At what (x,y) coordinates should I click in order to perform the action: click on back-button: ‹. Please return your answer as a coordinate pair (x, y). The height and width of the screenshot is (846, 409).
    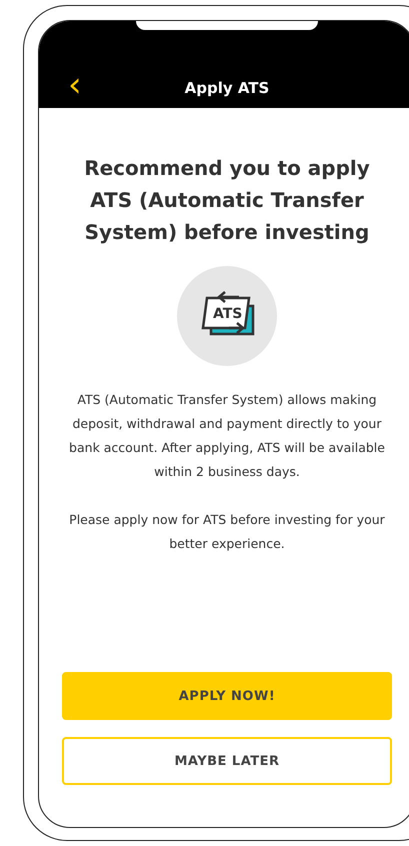
    Looking at the image, I should click on (75, 85).